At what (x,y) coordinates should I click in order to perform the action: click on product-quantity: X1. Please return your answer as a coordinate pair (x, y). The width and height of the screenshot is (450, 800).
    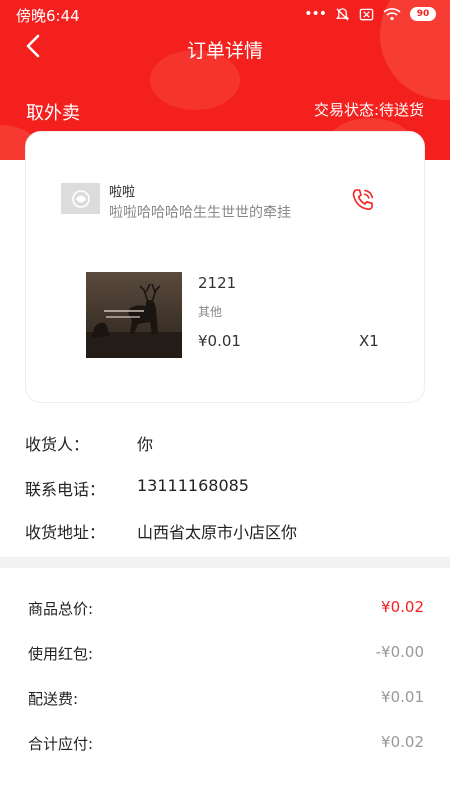
    Looking at the image, I should click on (369, 341).